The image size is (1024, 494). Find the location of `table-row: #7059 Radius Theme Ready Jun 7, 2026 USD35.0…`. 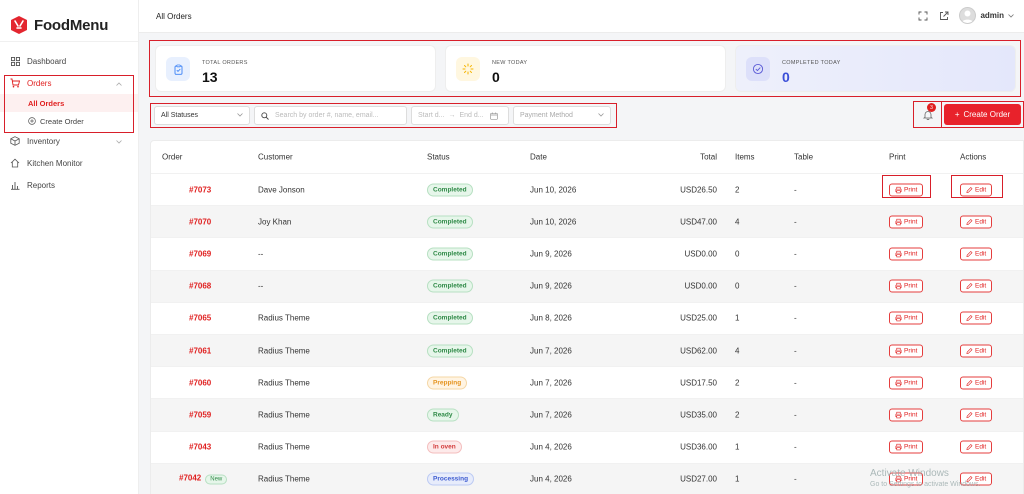

table-row: #7059 Radius Theme Ready Jun 7, 2026 USD35.0… is located at coordinates (587, 415).